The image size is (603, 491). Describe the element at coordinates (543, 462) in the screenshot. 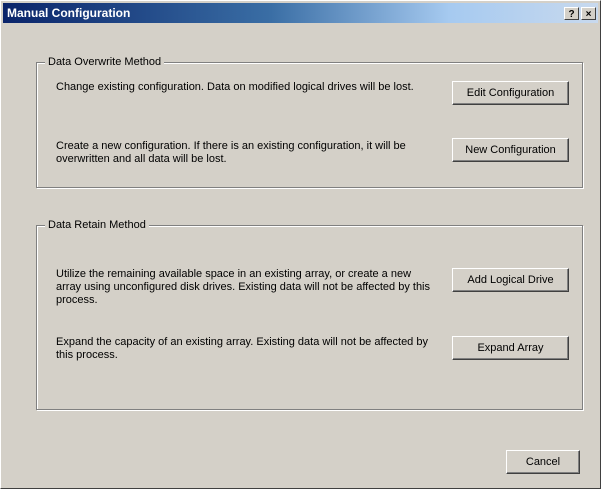

I see `cancel-button: Cancel` at that location.